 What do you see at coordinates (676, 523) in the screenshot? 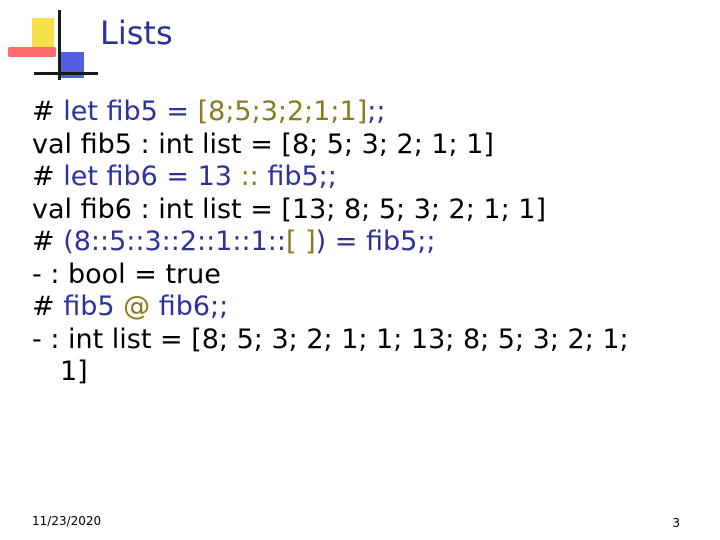
I see `page-number: 3` at bounding box center [676, 523].